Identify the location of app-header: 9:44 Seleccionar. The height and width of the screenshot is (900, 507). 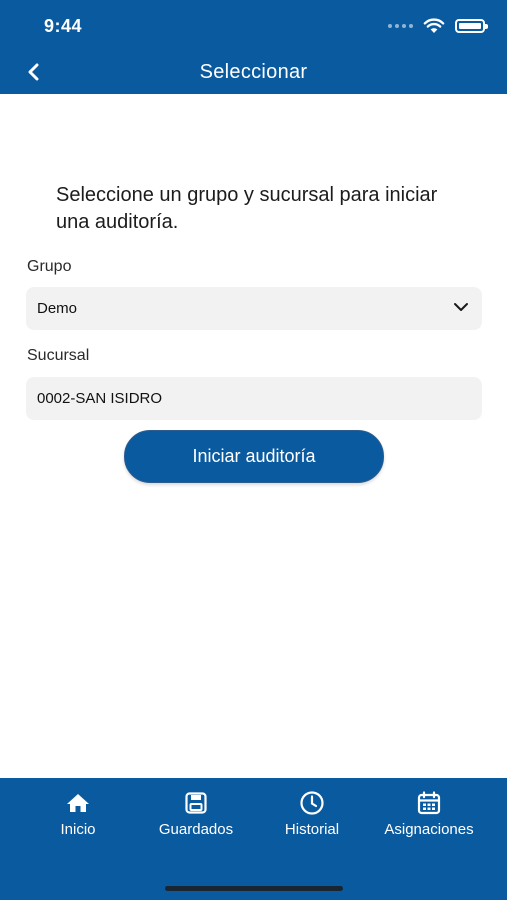
(253, 47).